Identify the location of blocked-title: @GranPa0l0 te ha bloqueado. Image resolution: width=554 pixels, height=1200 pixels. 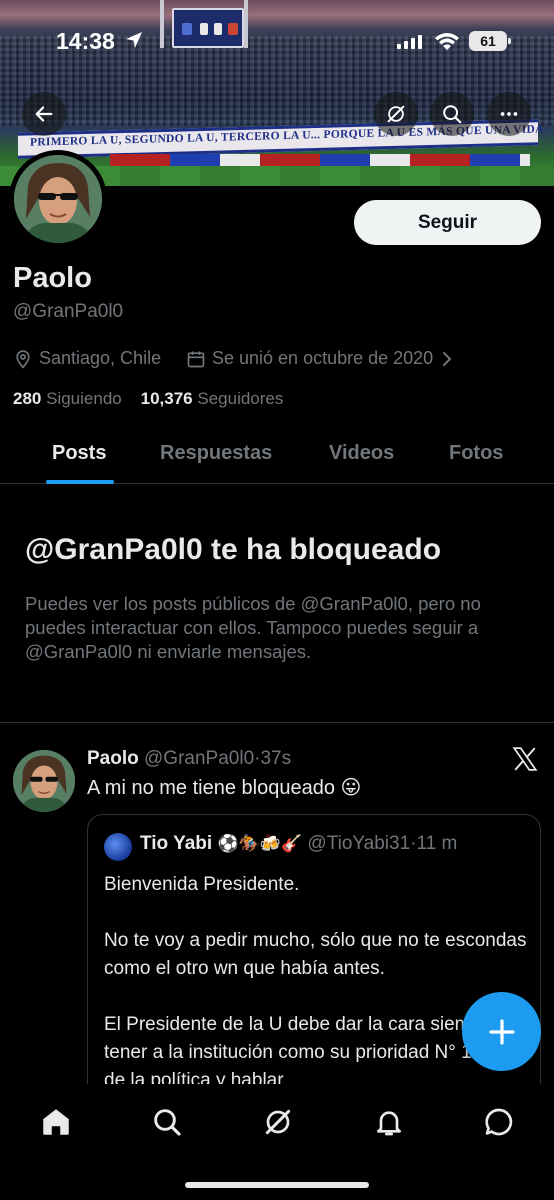
(233, 549).